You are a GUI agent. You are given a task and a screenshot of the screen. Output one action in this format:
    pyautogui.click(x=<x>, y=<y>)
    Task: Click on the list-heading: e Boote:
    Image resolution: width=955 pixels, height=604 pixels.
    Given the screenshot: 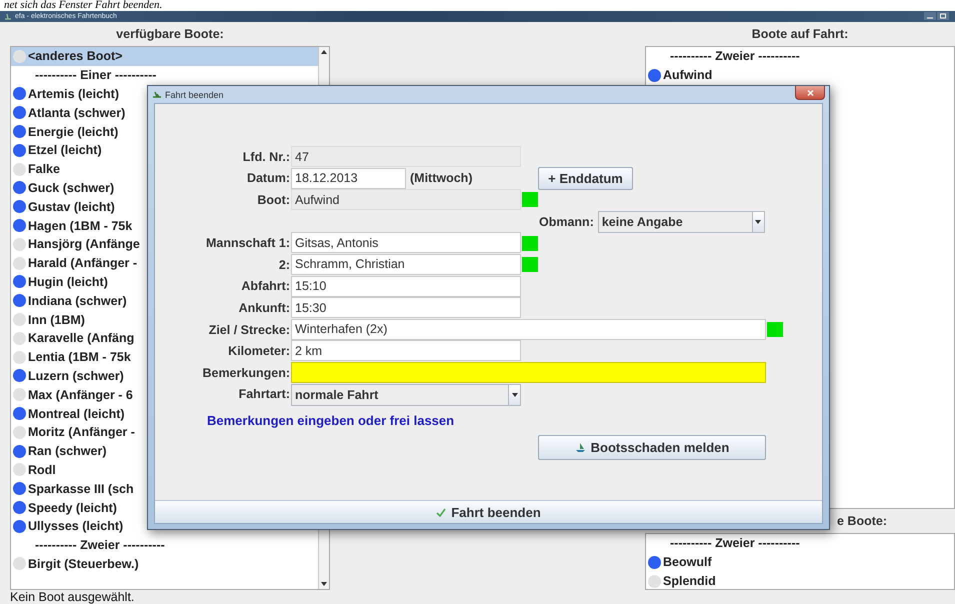 What is the action you would take?
    pyautogui.click(x=862, y=521)
    